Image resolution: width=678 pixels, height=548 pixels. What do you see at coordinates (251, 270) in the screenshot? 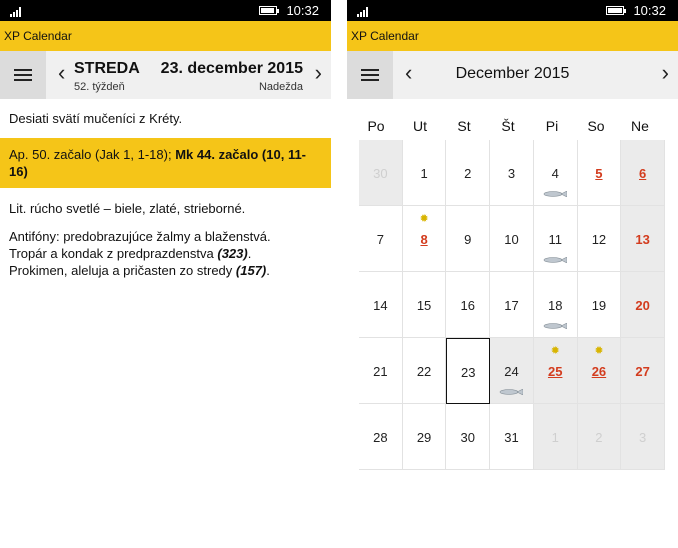
I see `prokimen-page-ref: (157)` at bounding box center [251, 270].